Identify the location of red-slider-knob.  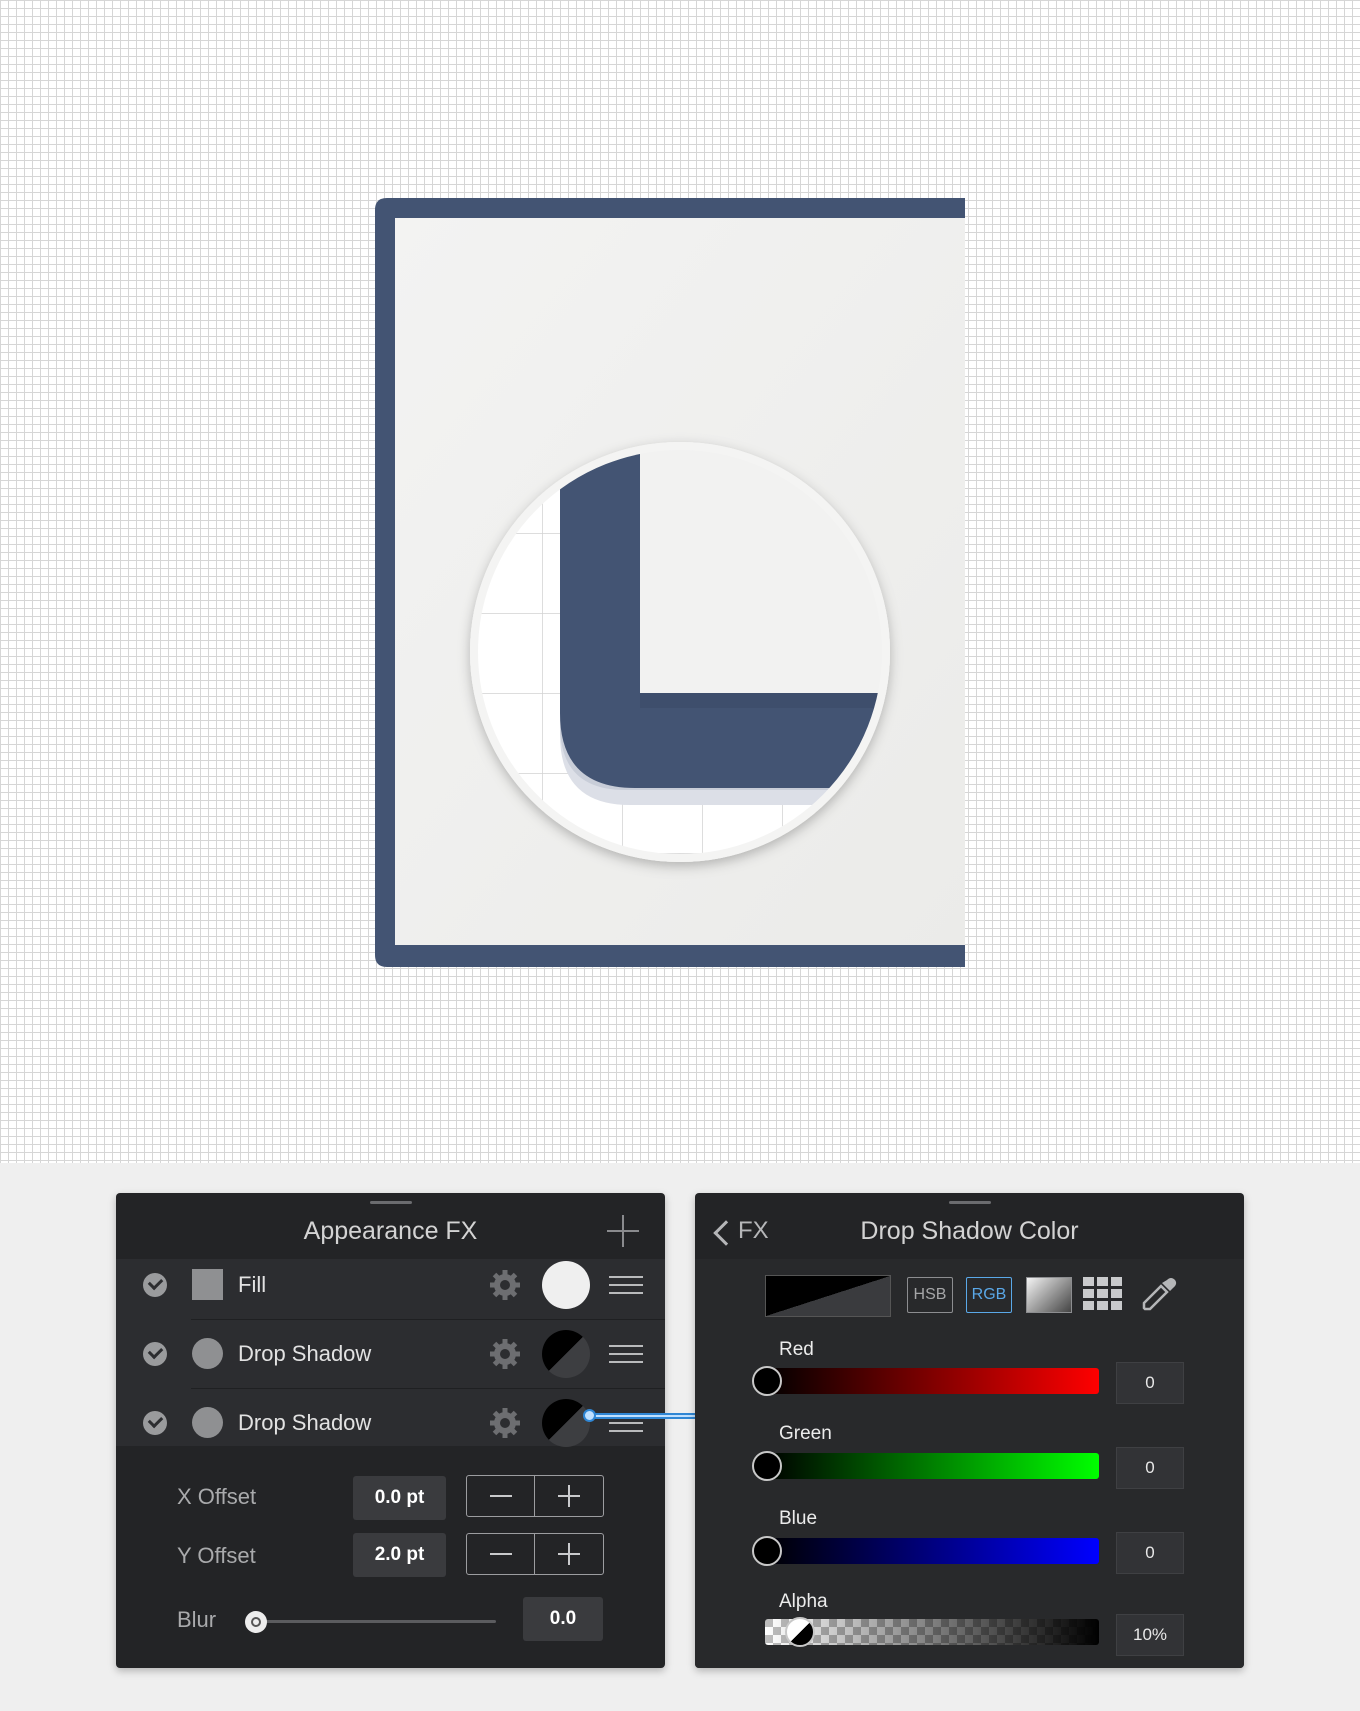
(767, 1381).